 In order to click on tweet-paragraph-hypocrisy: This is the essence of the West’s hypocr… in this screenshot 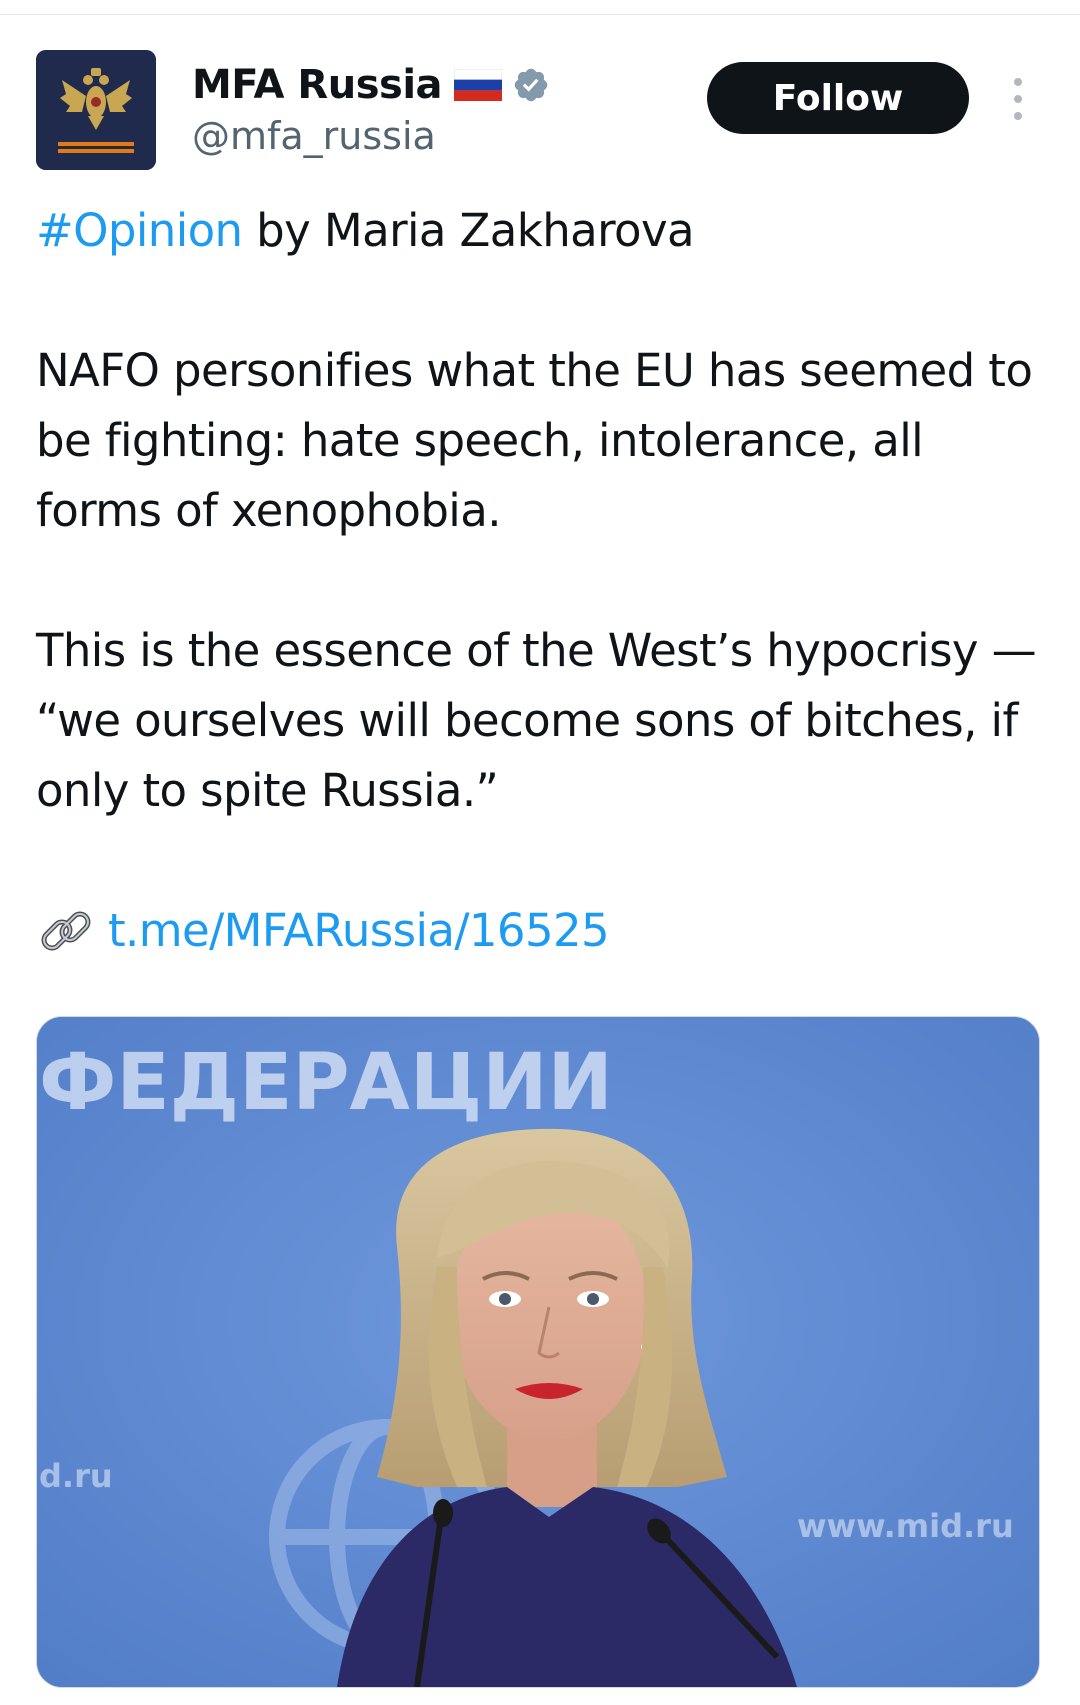, I will do `click(536, 720)`.